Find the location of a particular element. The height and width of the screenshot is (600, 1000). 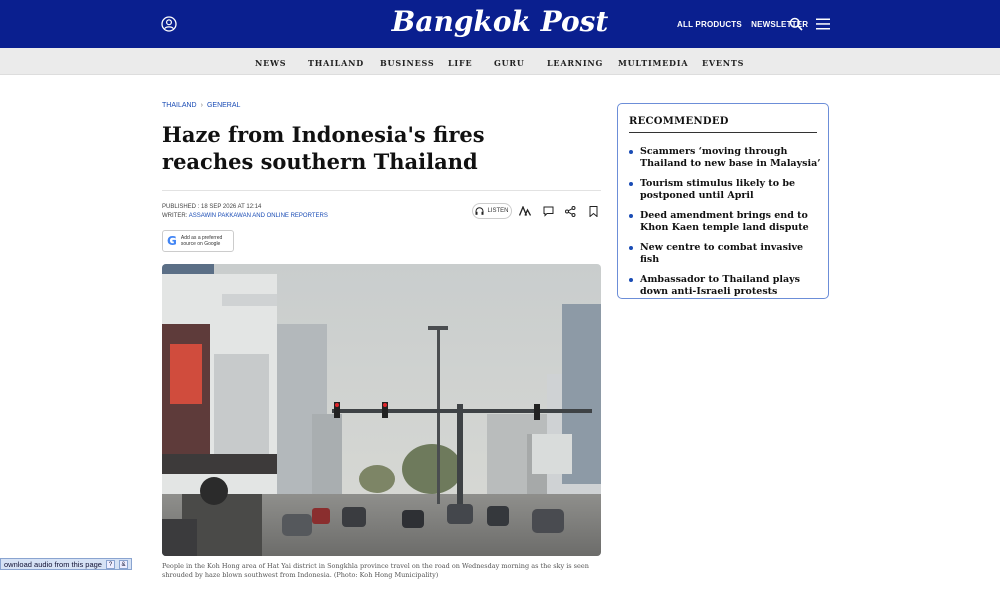

divider is located at coordinates (381, 190).